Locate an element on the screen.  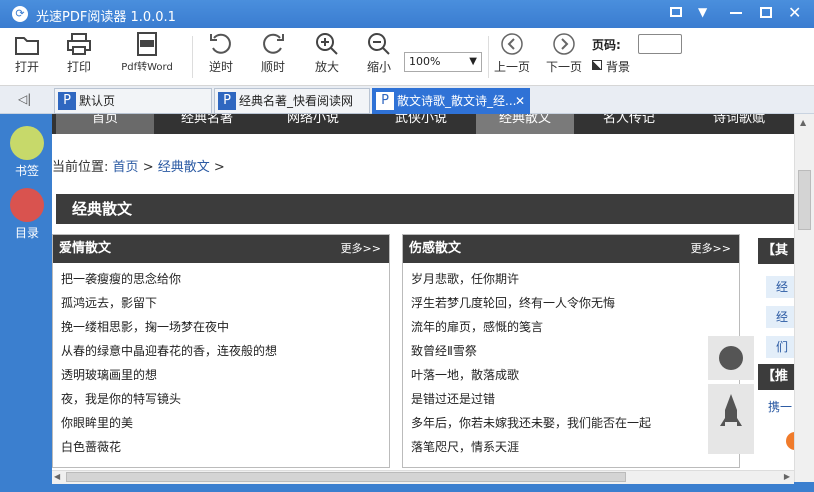
rotate-ccw-button: 逆时 is located at coordinates (221, 53).